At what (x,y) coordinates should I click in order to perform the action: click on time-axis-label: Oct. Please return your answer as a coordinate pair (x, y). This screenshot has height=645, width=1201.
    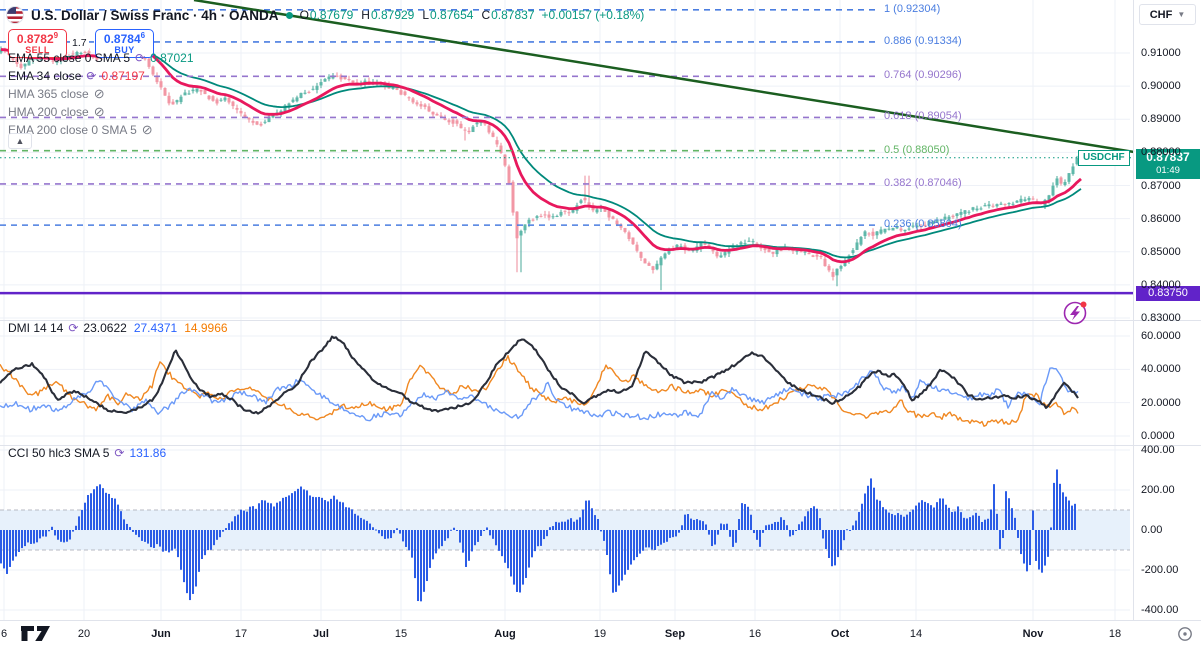
    Looking at the image, I should click on (840, 634).